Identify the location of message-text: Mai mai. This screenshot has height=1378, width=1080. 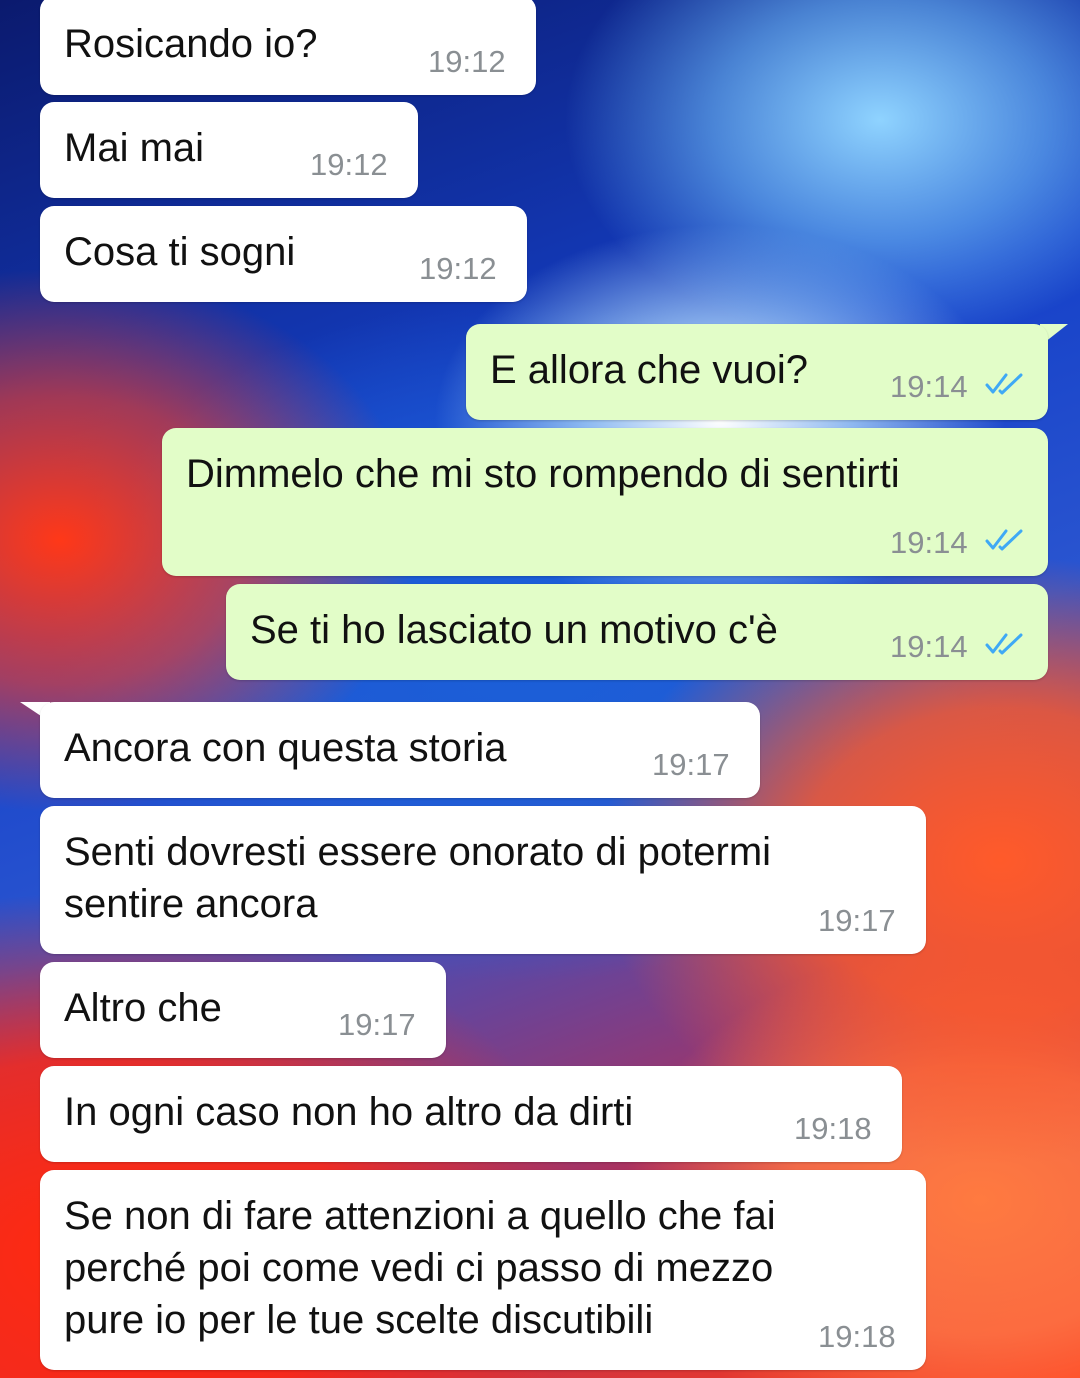
(134, 148).